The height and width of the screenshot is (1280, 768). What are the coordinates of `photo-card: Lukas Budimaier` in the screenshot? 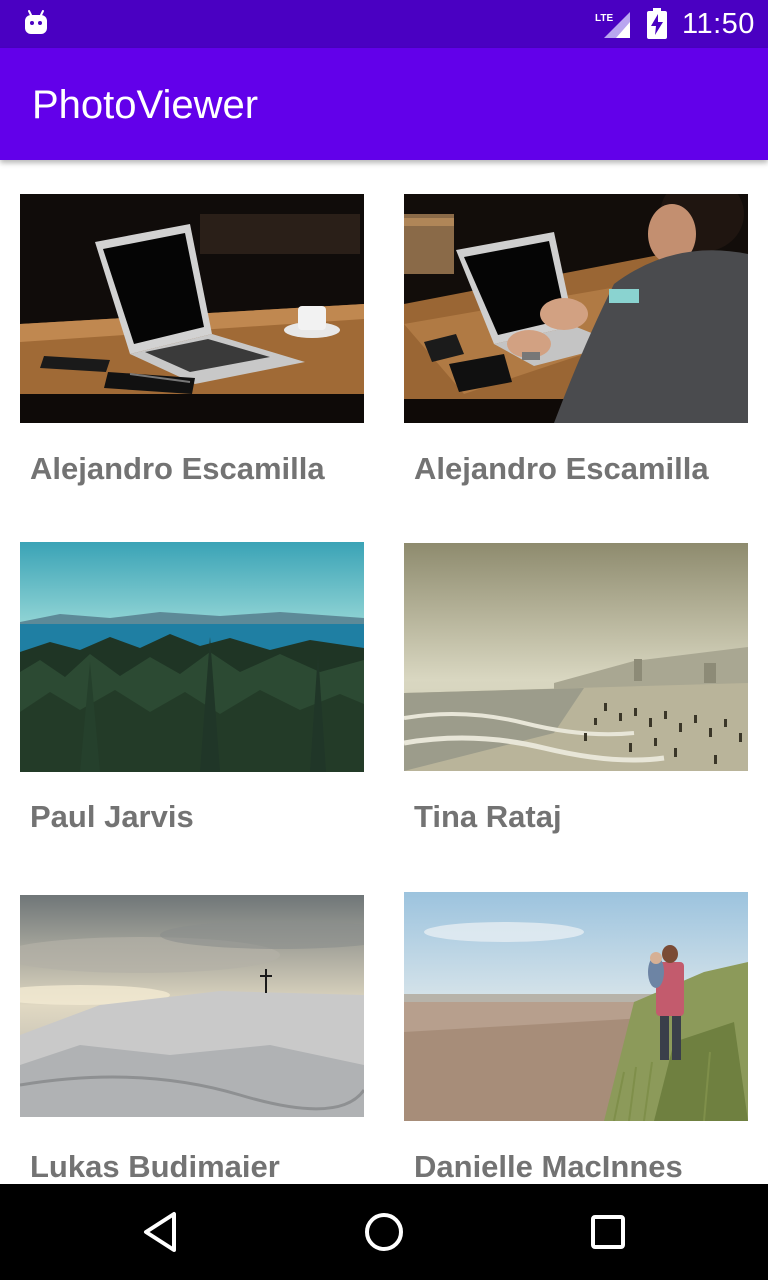 It's located at (192, 1039).